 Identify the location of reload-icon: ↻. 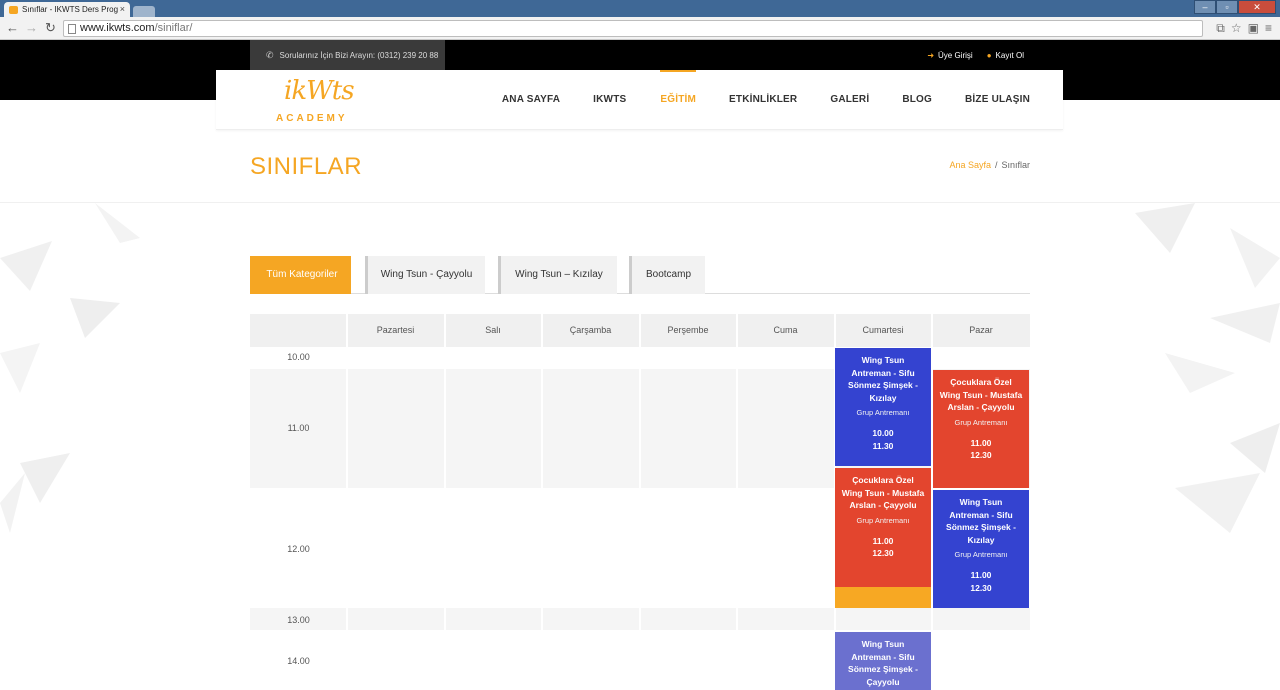
(50, 28).